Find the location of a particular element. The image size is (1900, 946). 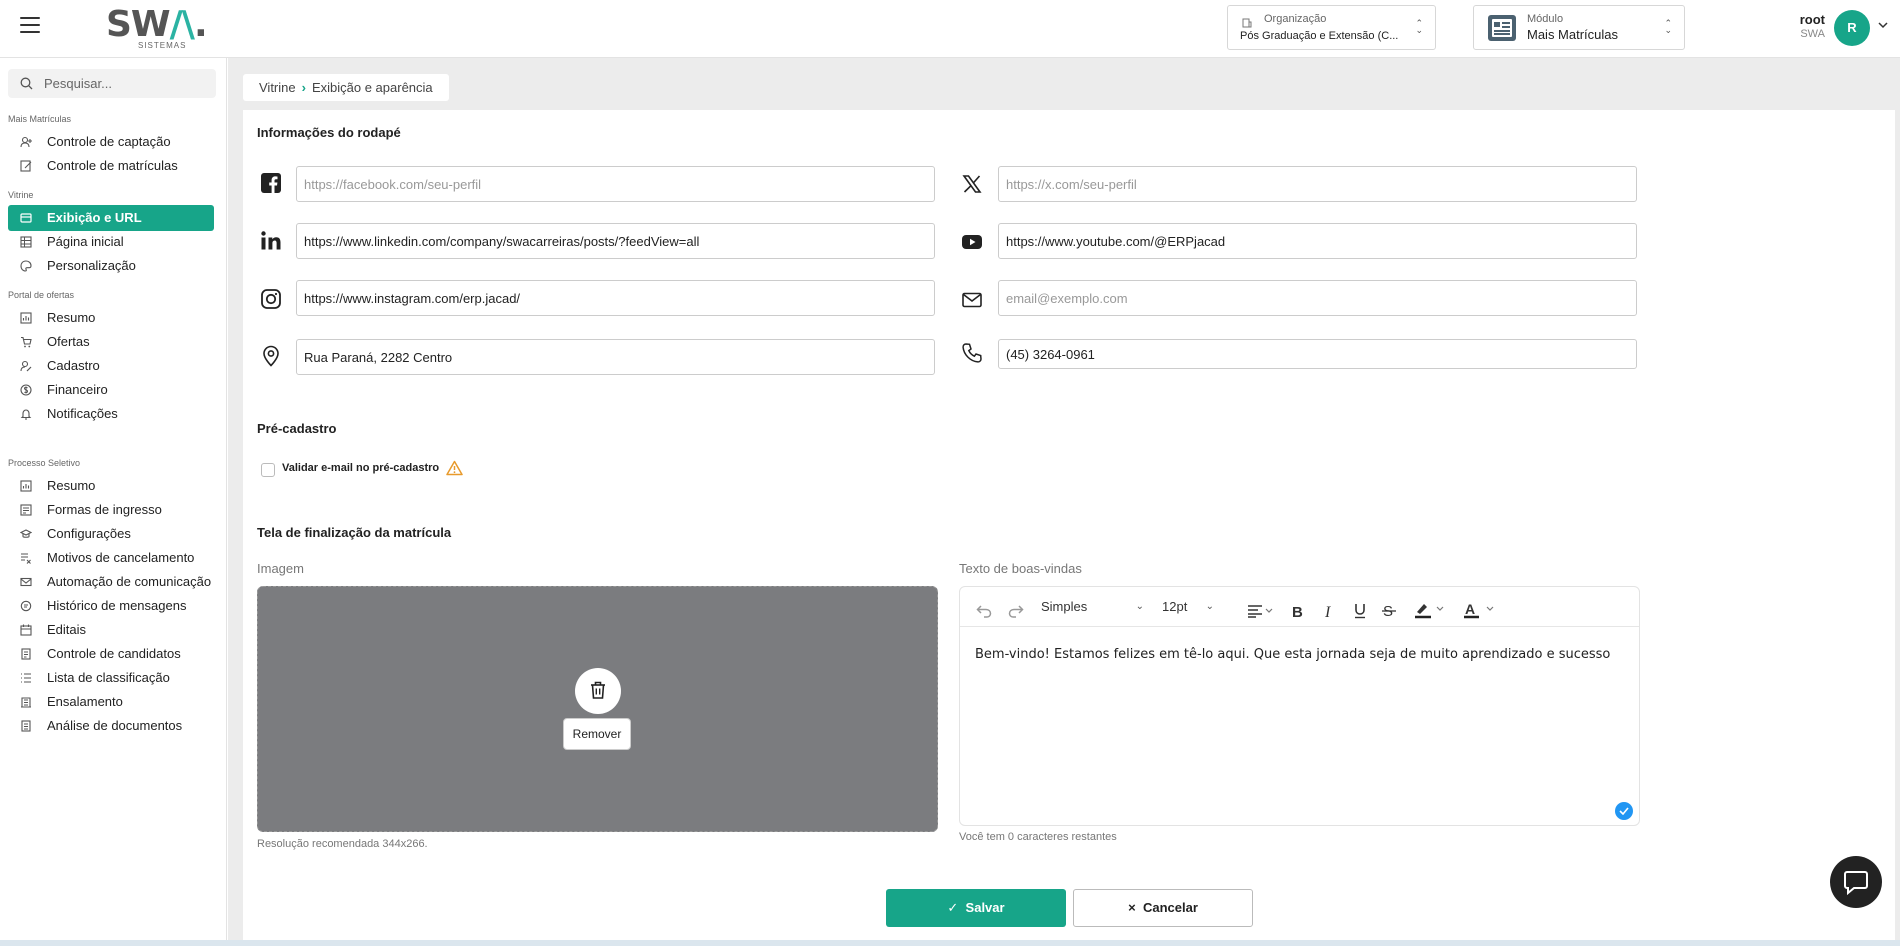

sidebar-item-financeiro: Financeiro is located at coordinates (111, 390).